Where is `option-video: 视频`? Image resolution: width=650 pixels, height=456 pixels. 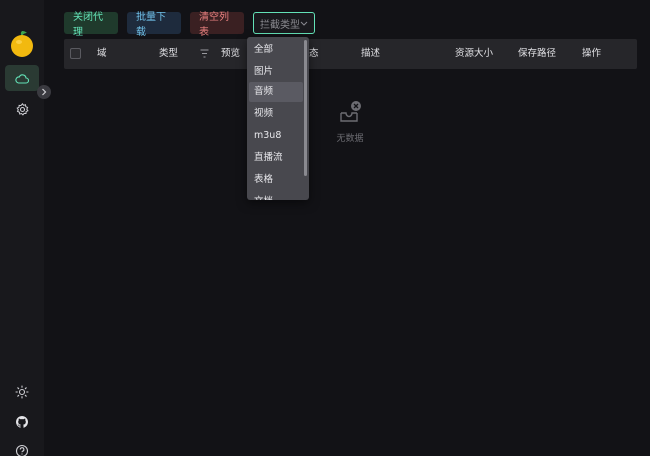 option-video: 视频 is located at coordinates (275, 114).